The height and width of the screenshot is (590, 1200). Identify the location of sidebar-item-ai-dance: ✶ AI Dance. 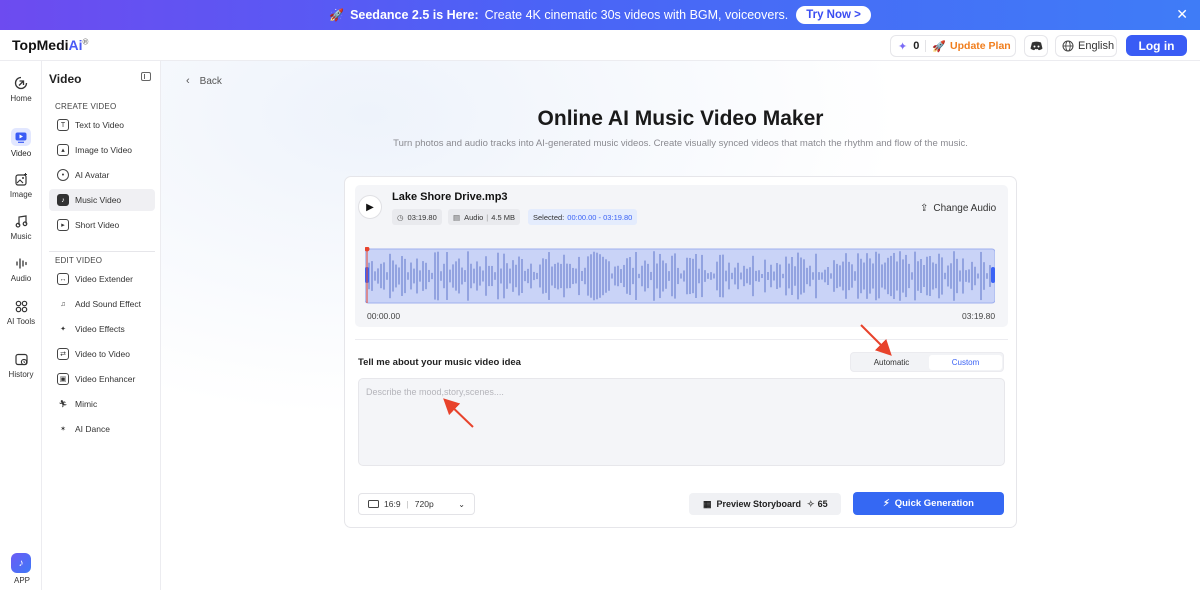
(102, 429).